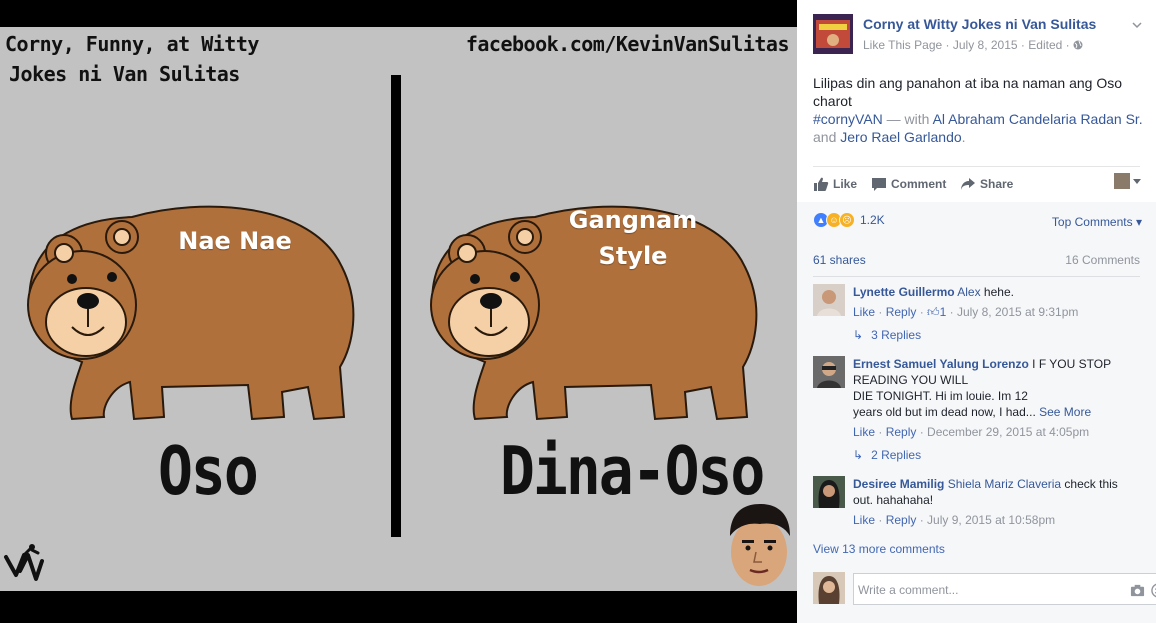 This screenshot has height=623, width=1156. Describe the element at coordinates (1078, 45) in the screenshot. I see `globe-icon` at that location.